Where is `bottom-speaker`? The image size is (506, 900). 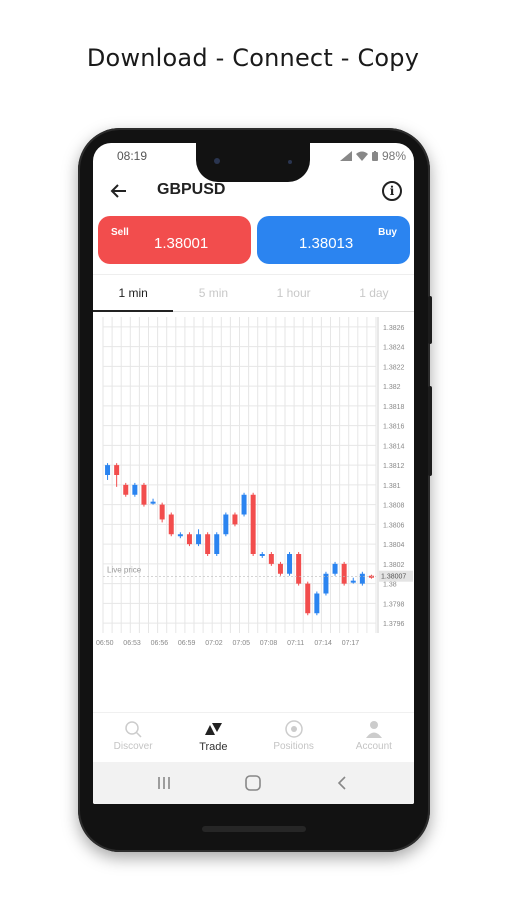
bottom-speaker is located at coordinates (254, 829).